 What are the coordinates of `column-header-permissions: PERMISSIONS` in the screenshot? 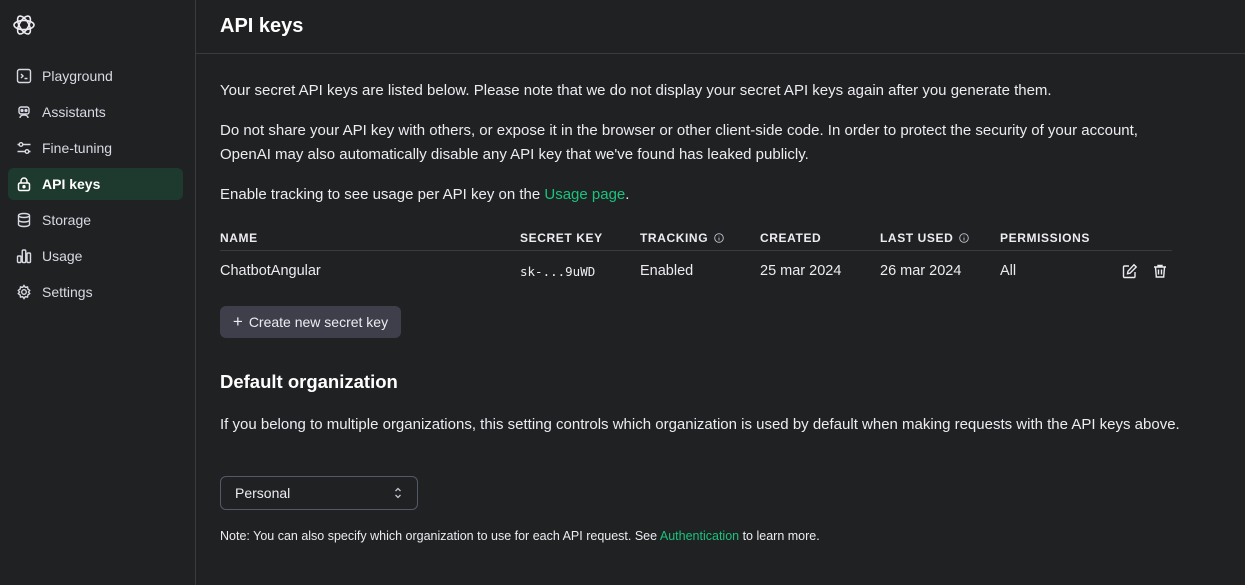 It's located at (1045, 237).